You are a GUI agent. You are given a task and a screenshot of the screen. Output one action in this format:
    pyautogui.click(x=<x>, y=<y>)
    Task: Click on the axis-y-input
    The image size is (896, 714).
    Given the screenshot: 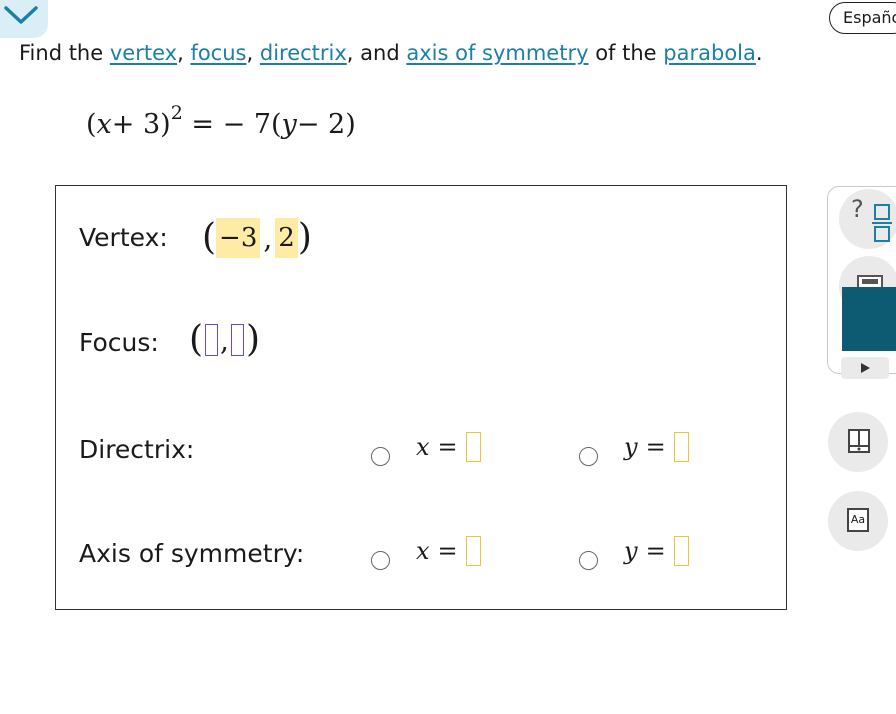 What is the action you would take?
    pyautogui.click(x=681, y=551)
    